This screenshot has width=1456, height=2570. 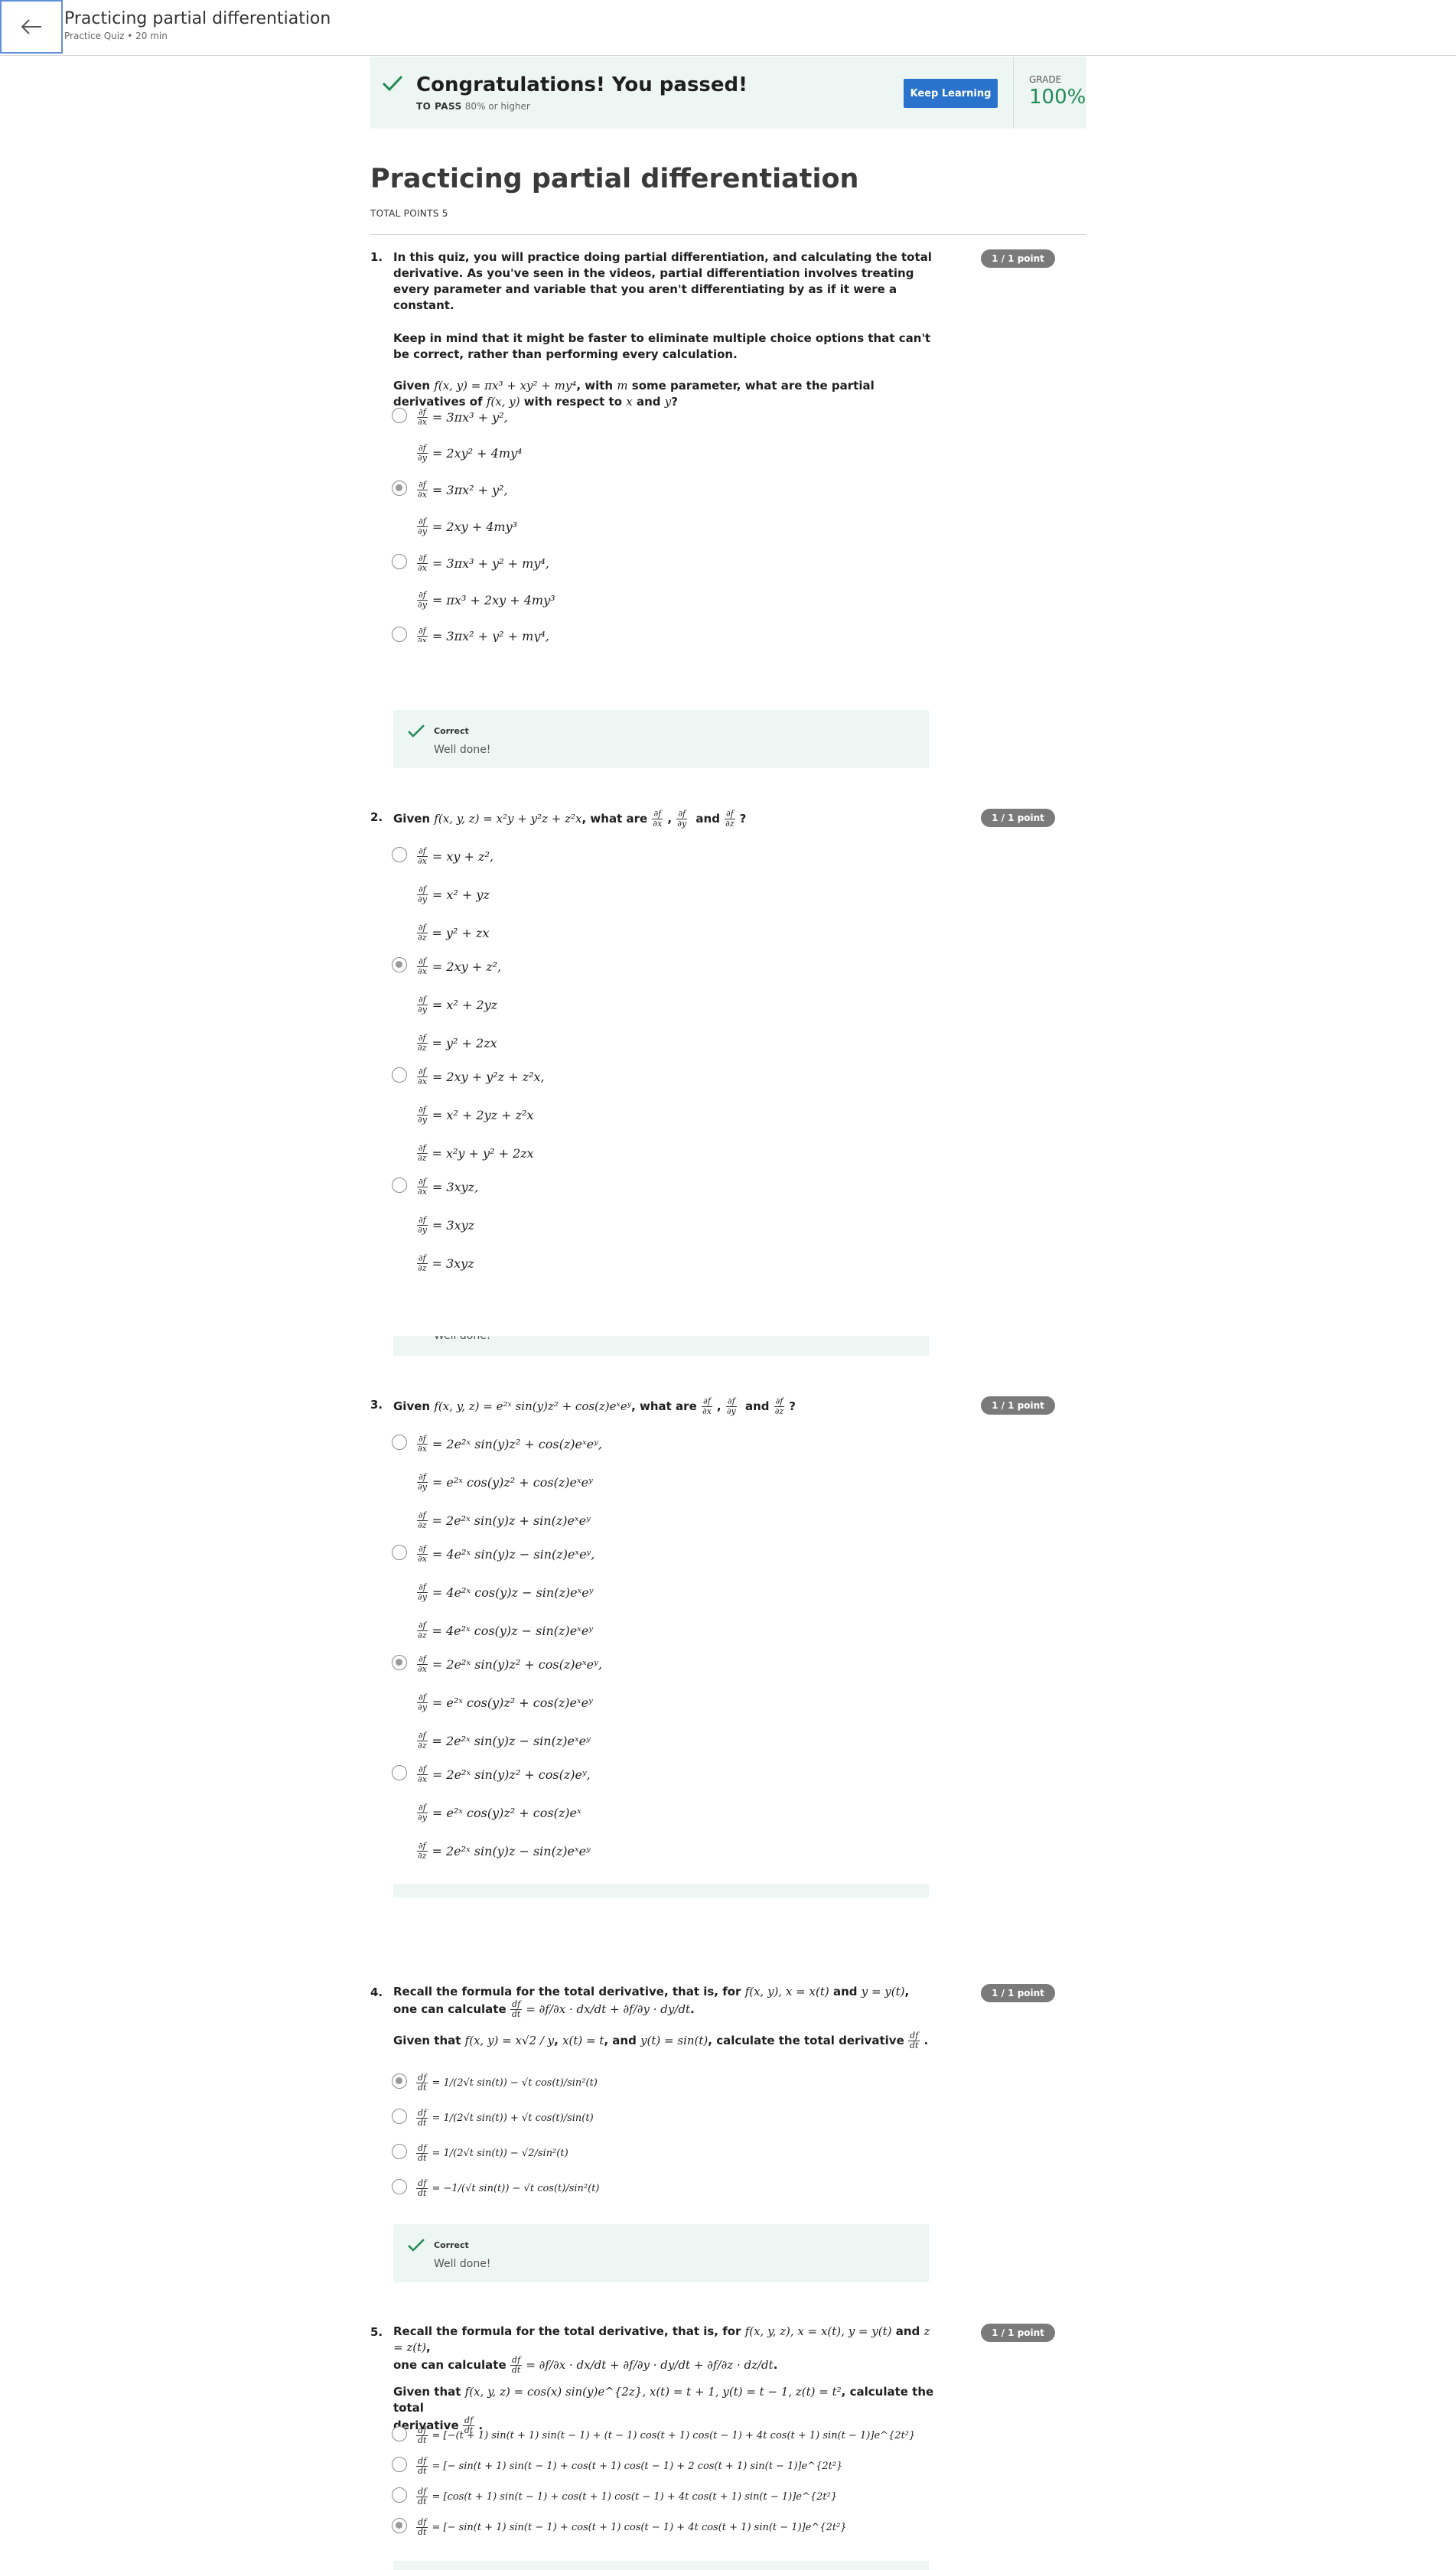 I want to click on grade-value: 100%, so click(x=1057, y=97).